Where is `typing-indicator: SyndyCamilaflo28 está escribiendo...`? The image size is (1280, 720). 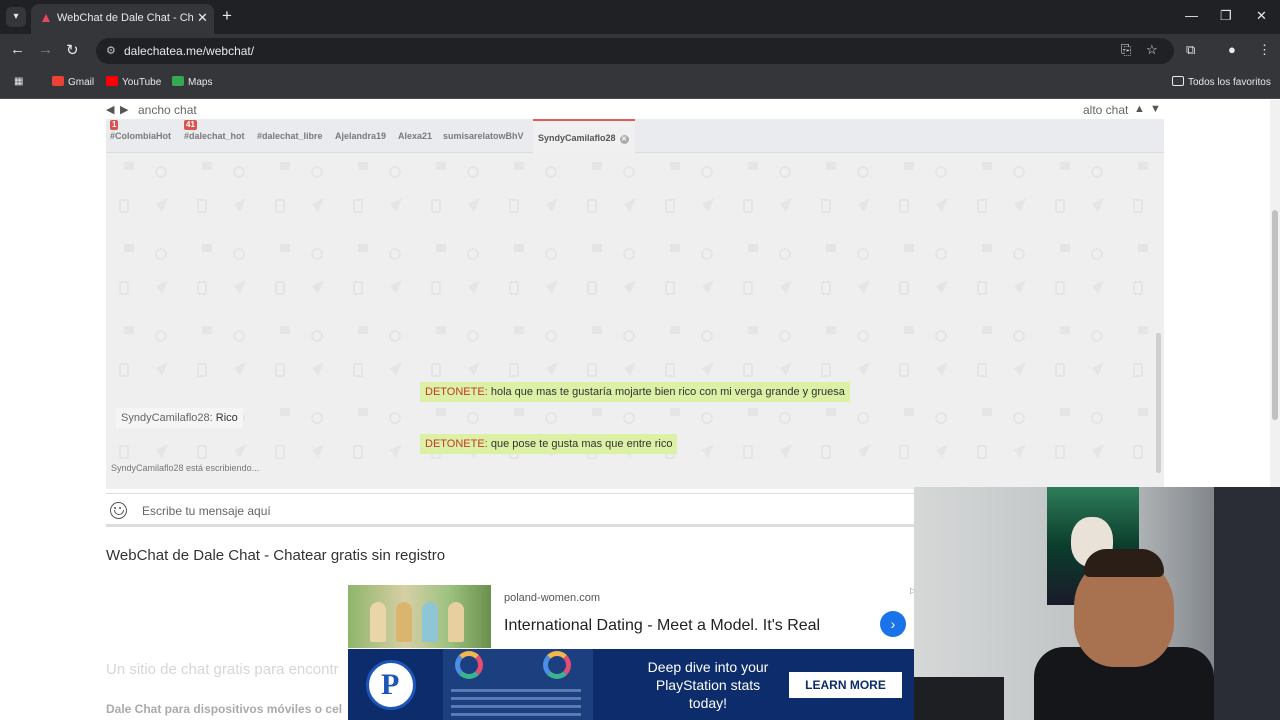 typing-indicator: SyndyCamilaflo28 está escribiendo... is located at coordinates (185, 468).